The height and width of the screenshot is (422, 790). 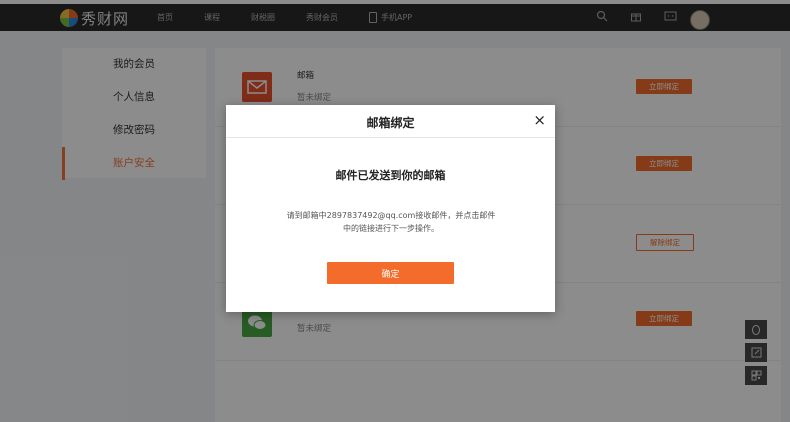 What do you see at coordinates (539, 120) in the screenshot?
I see `close-icon: ×` at bounding box center [539, 120].